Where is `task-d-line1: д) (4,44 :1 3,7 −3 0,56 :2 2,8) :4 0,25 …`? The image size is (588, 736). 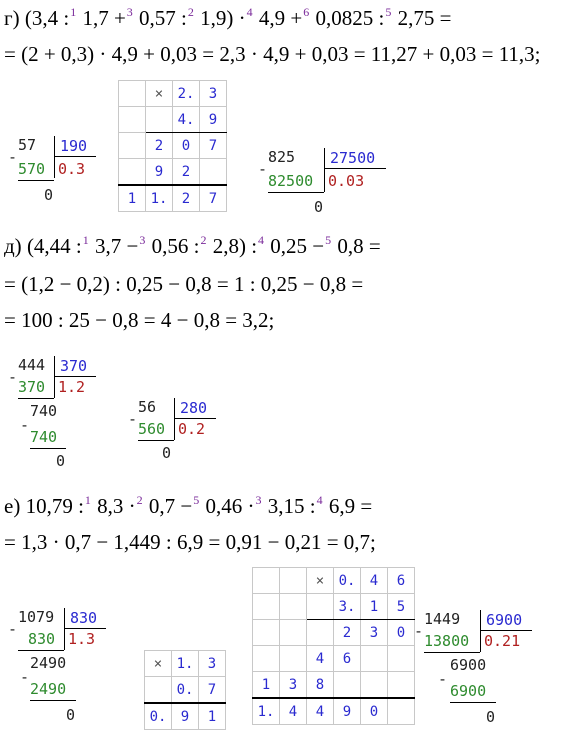
task-d-line1: д) (4,44 :1 3,7 −3 0,56 :2 2,8) :4 0,25 … is located at coordinates (192, 245).